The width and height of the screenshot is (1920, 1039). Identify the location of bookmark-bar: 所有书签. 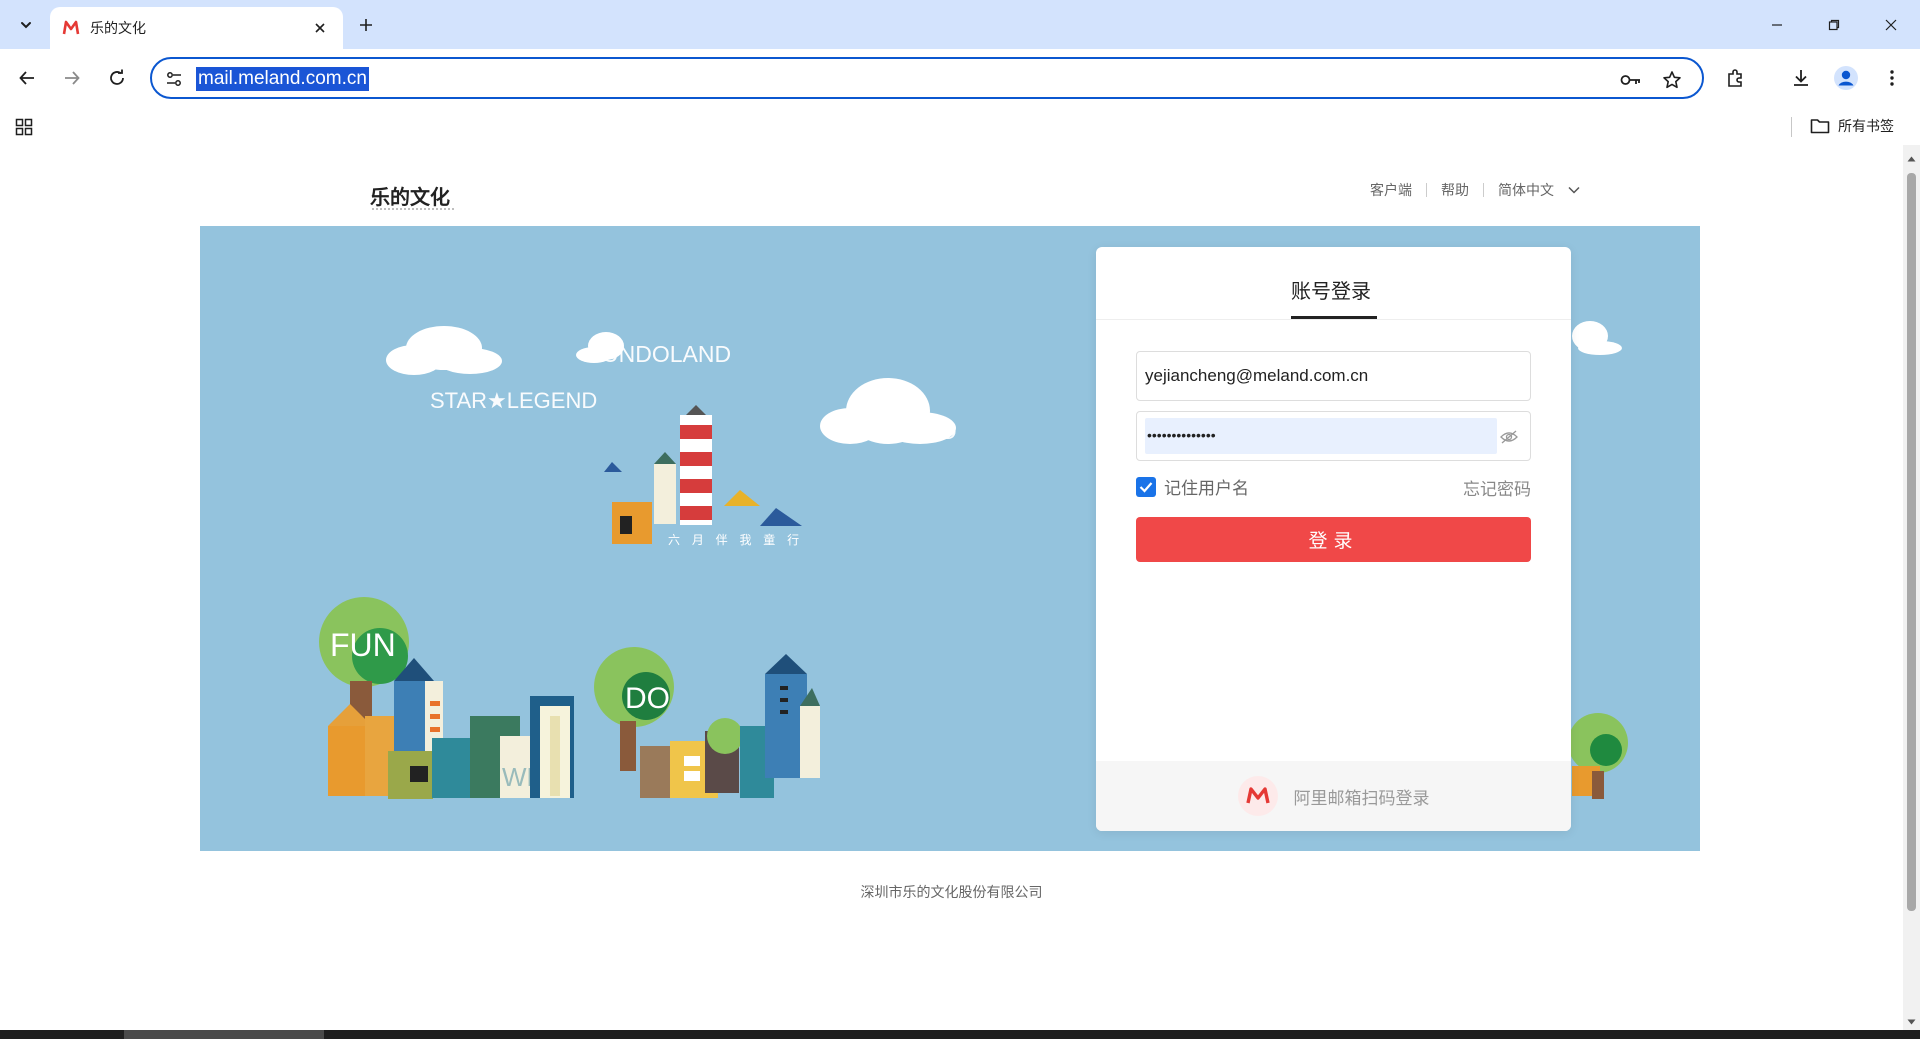
(960, 126).